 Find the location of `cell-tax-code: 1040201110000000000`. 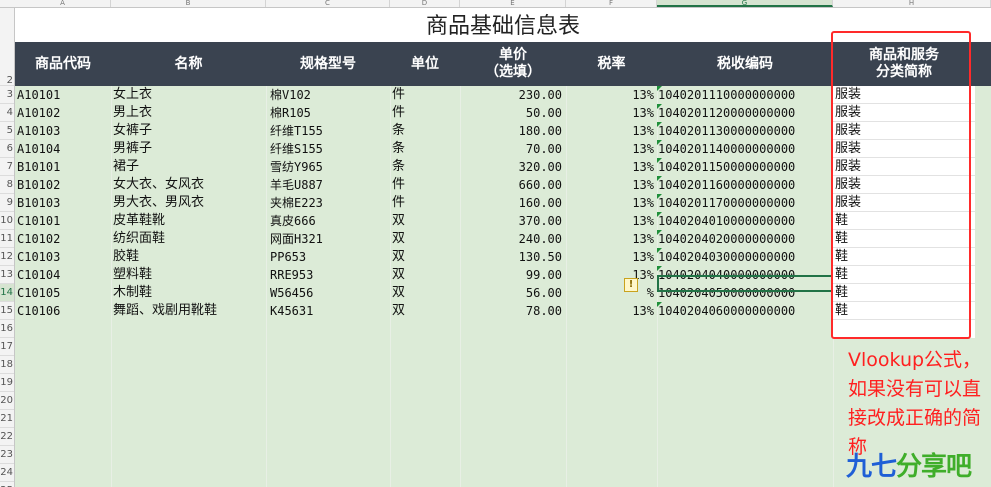

cell-tax-code: 1040201110000000000 is located at coordinates (726, 95).